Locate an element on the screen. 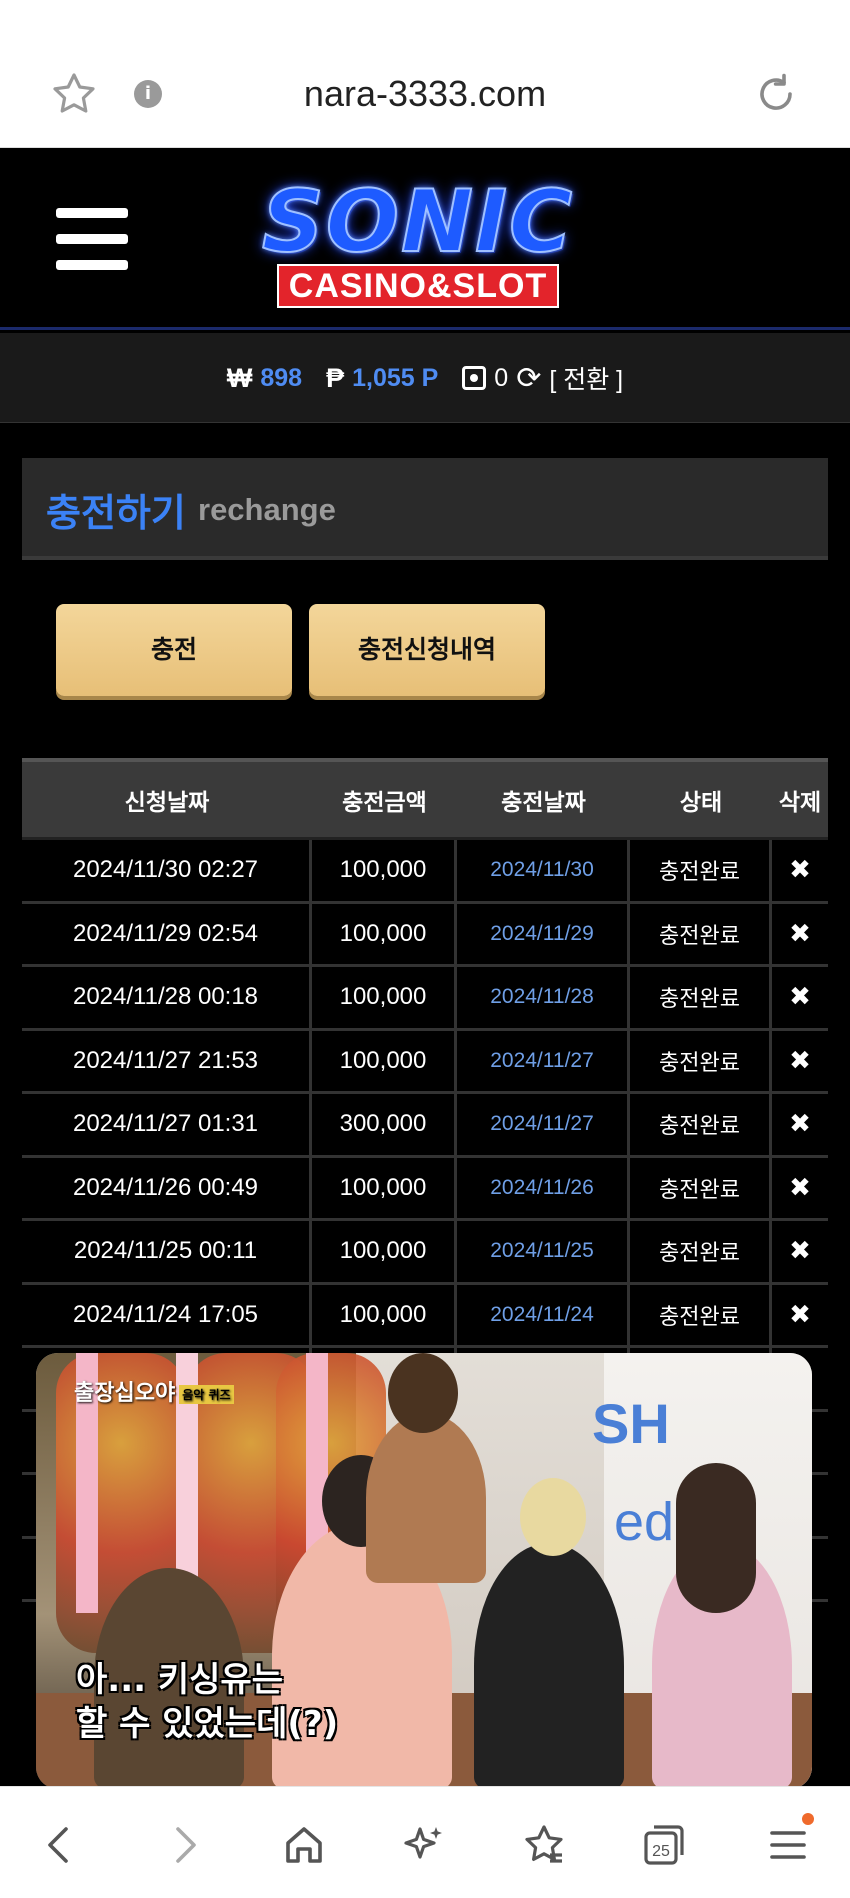  request-date-cell: 2024/11/30 02:27 is located at coordinates (165, 870).